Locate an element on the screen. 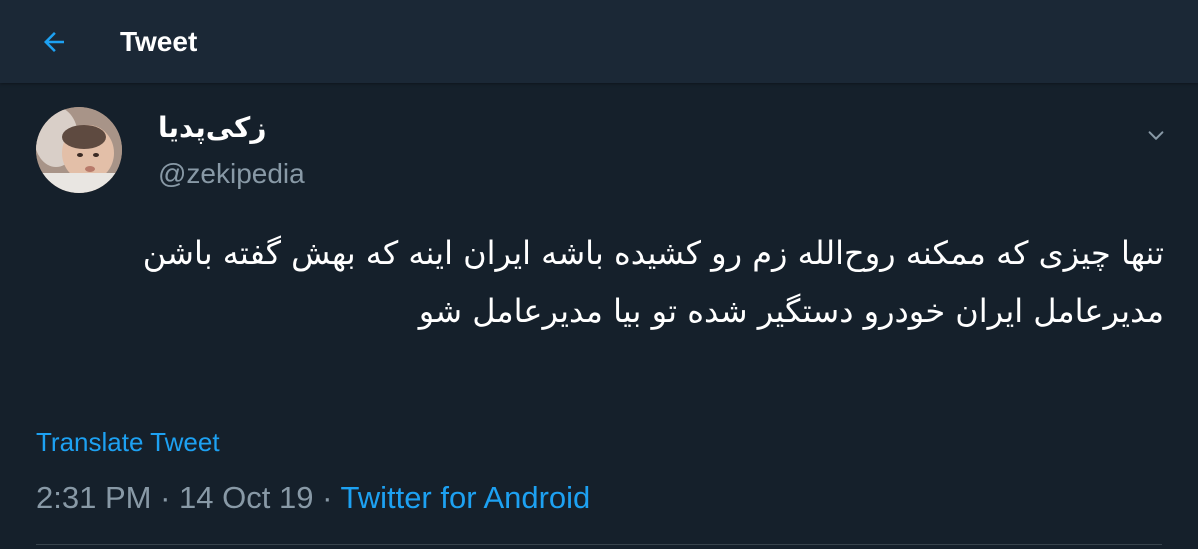 Image resolution: width=1198 pixels, height=549 pixels. tweet-options-button is located at coordinates (1156, 136).